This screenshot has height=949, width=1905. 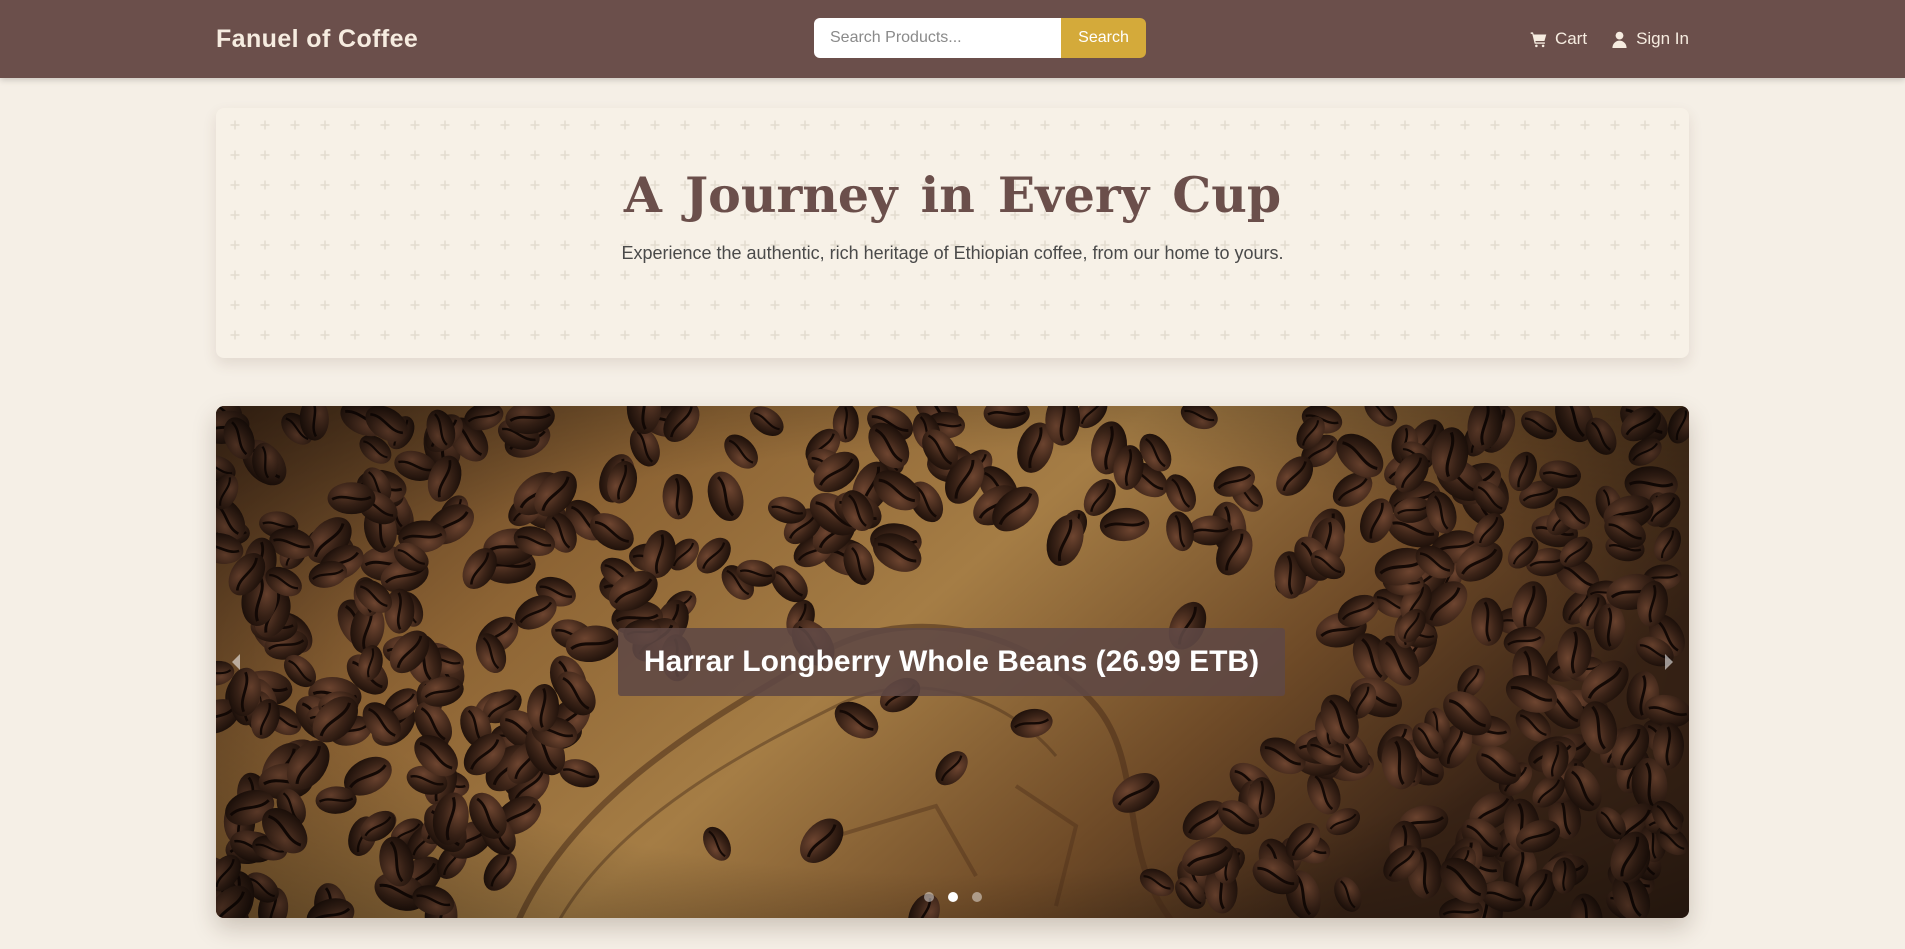 I want to click on slide-caption: Harrar Longberry Whole Beans (26.99 ETB), so click(x=951, y=662).